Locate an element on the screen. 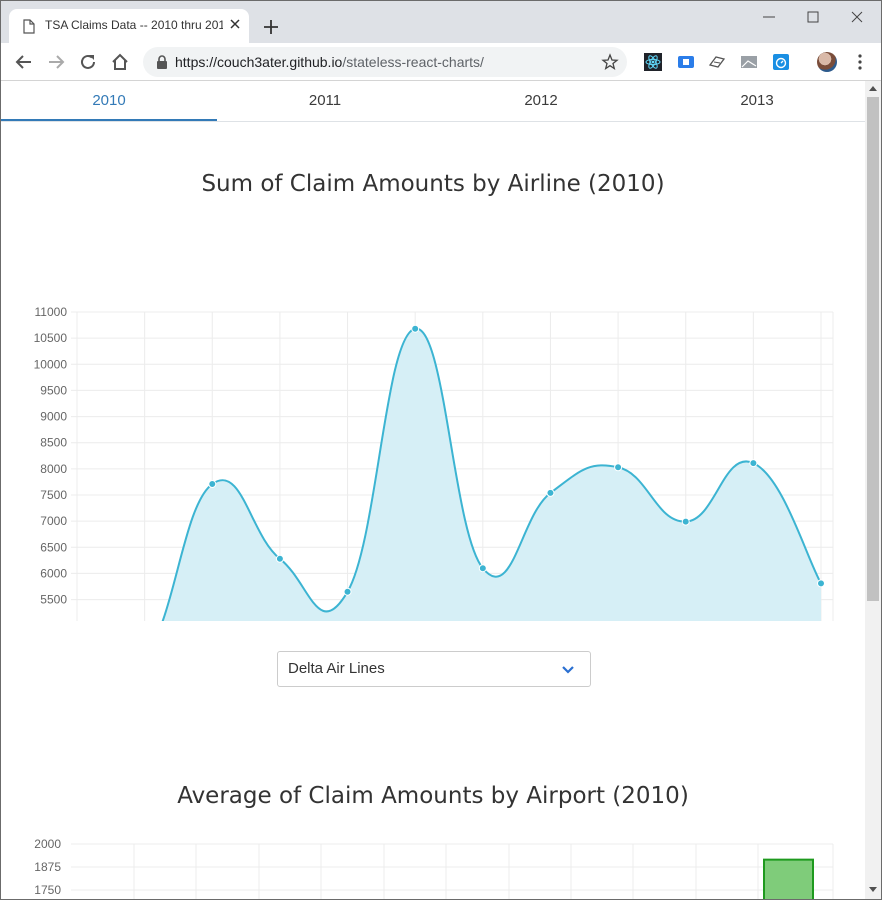 This screenshot has height=900, width=882. scrollbar-thumb is located at coordinates (873, 349).